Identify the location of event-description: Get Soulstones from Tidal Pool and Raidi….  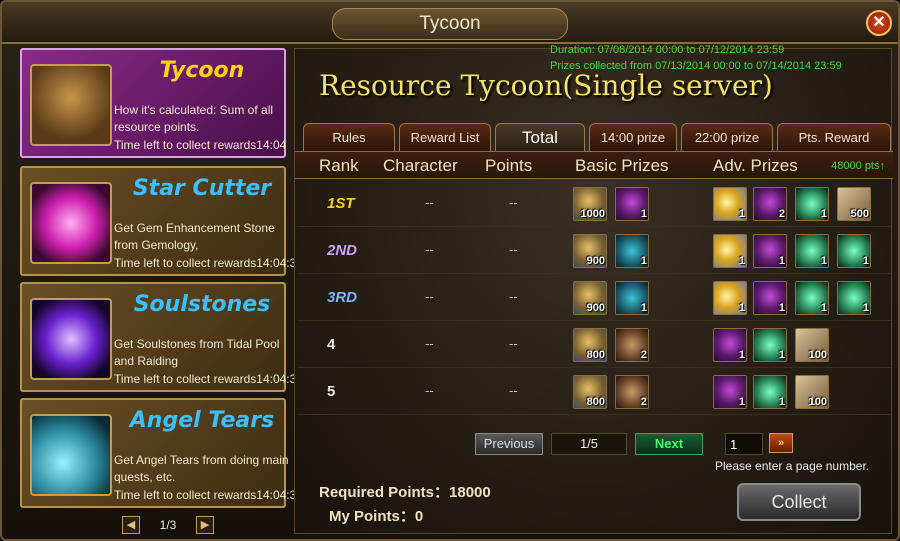
(197, 352).